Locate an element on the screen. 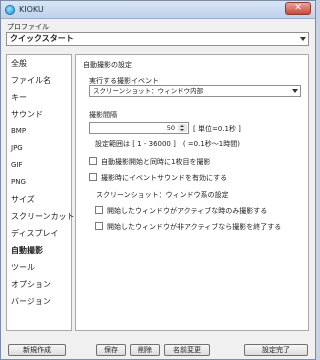 This screenshot has height=360, width=320. sidebar-item-version: バージョン is located at coordinates (39, 301).